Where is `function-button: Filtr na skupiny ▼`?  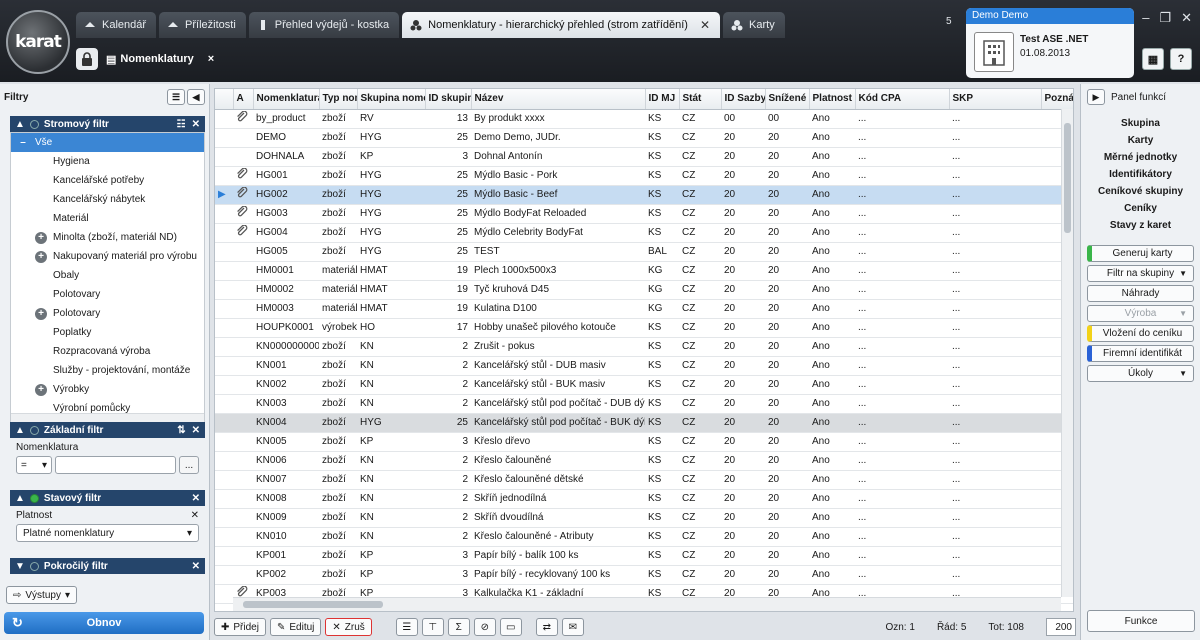
function-button: Filtr na skupiny ▼ is located at coordinates (1140, 273).